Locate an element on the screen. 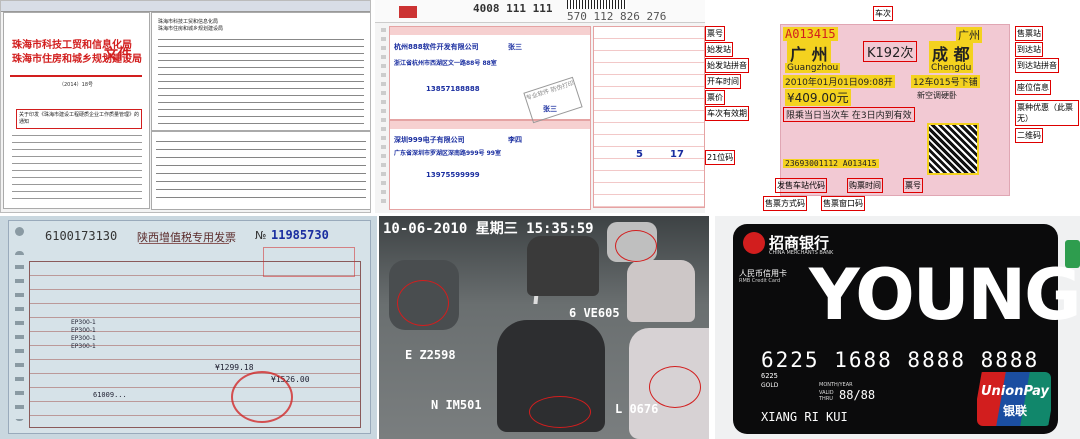 This screenshot has width=1080, height=439. validity: 限乘当日当次车 在3日内到有效 is located at coordinates (849, 114).